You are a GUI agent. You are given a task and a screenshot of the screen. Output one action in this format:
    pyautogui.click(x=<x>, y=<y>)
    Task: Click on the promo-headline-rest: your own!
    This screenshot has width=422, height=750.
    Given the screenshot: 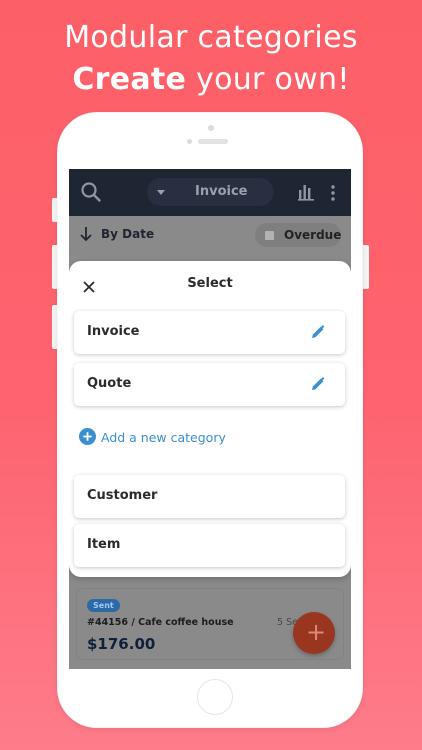 What is the action you would take?
    pyautogui.click(x=268, y=79)
    